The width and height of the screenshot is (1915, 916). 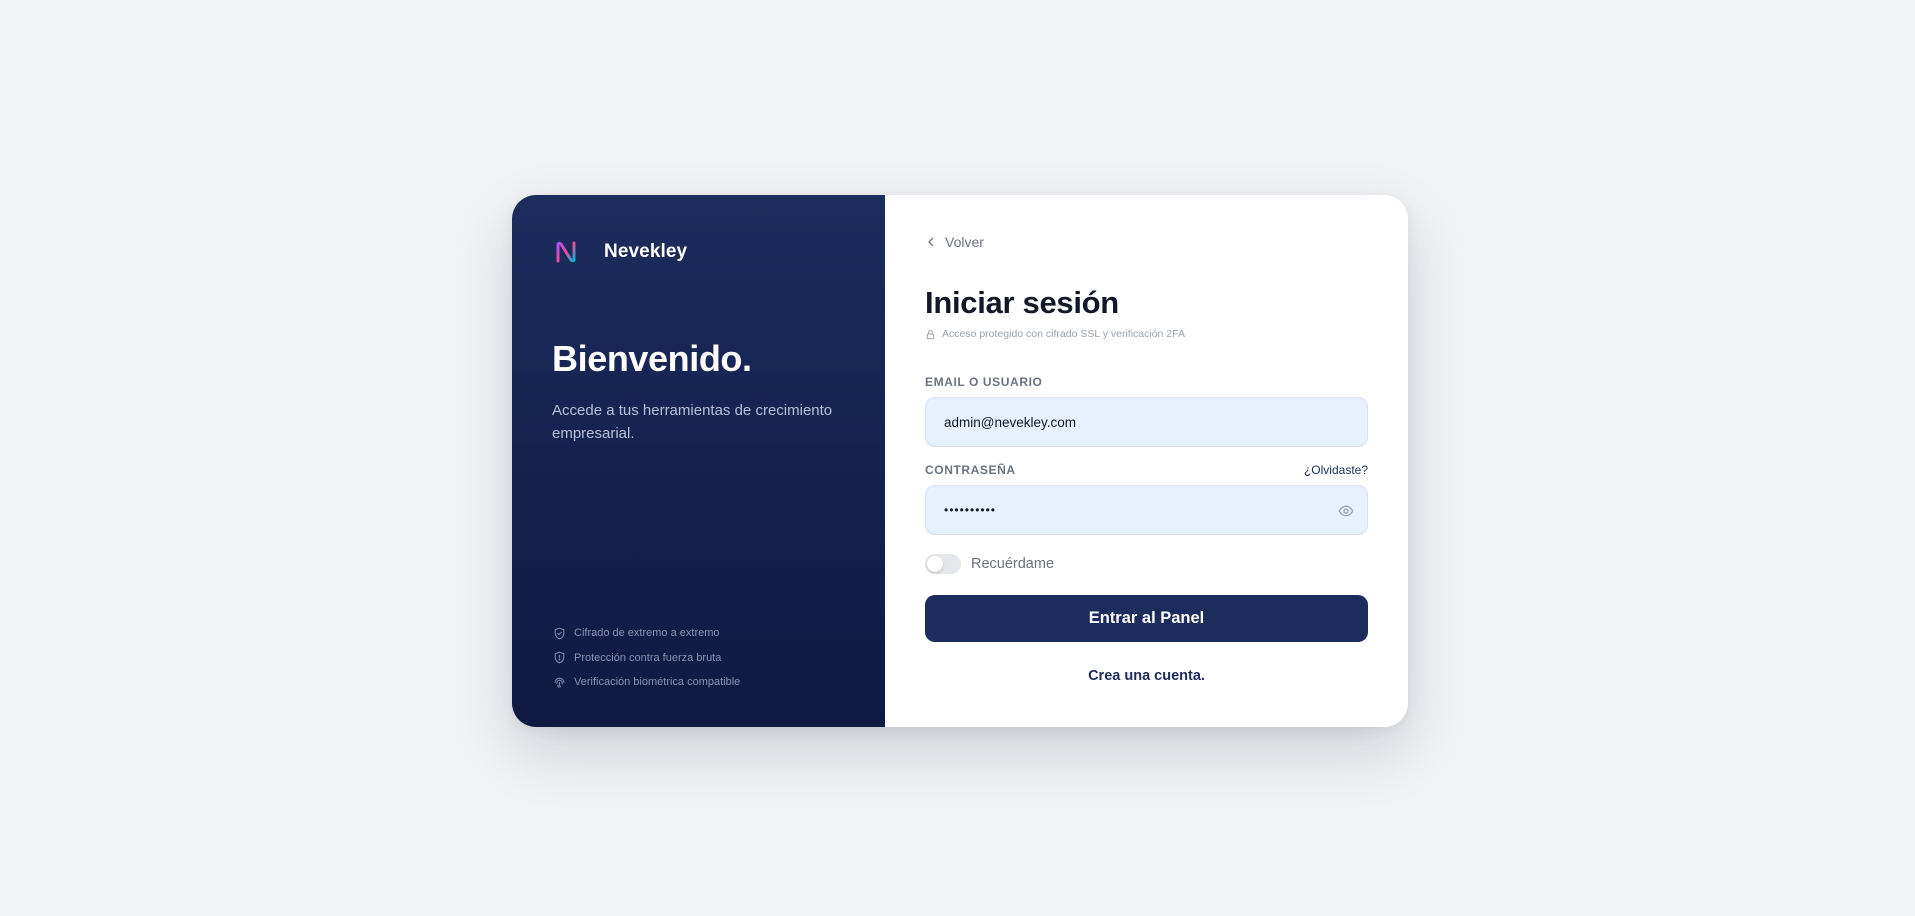 I want to click on welcome-title: Bienvenido., so click(x=652, y=358).